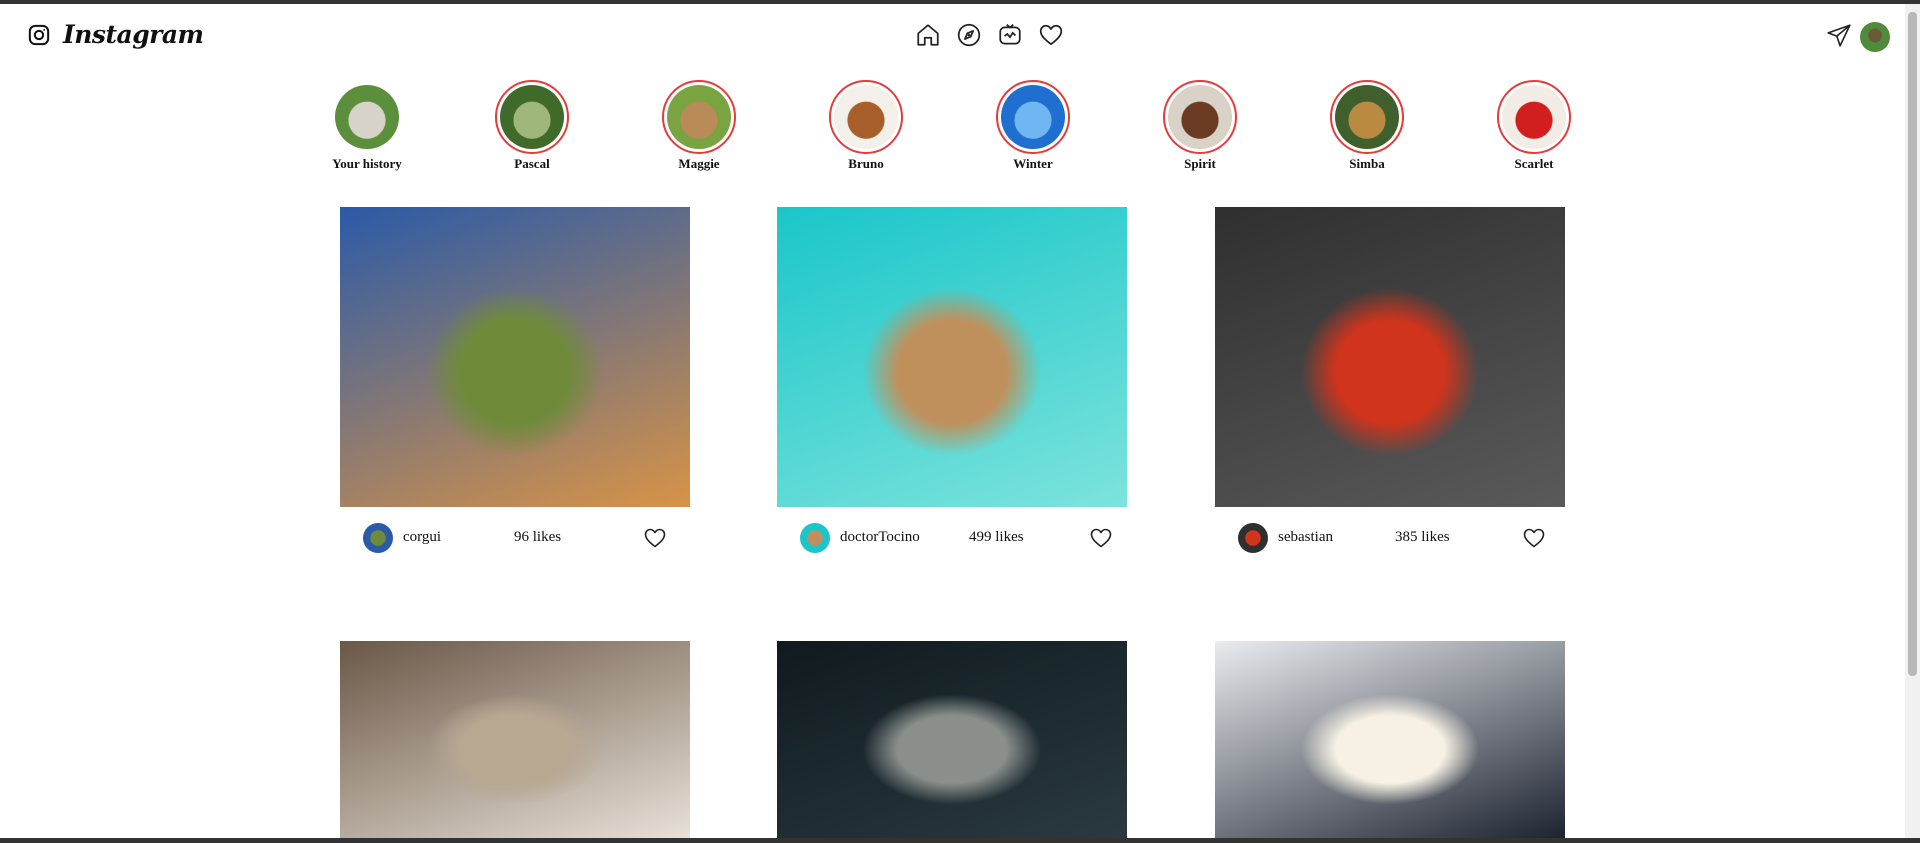  Describe the element at coordinates (422, 537) in the screenshot. I see `post-username: corgui` at that location.